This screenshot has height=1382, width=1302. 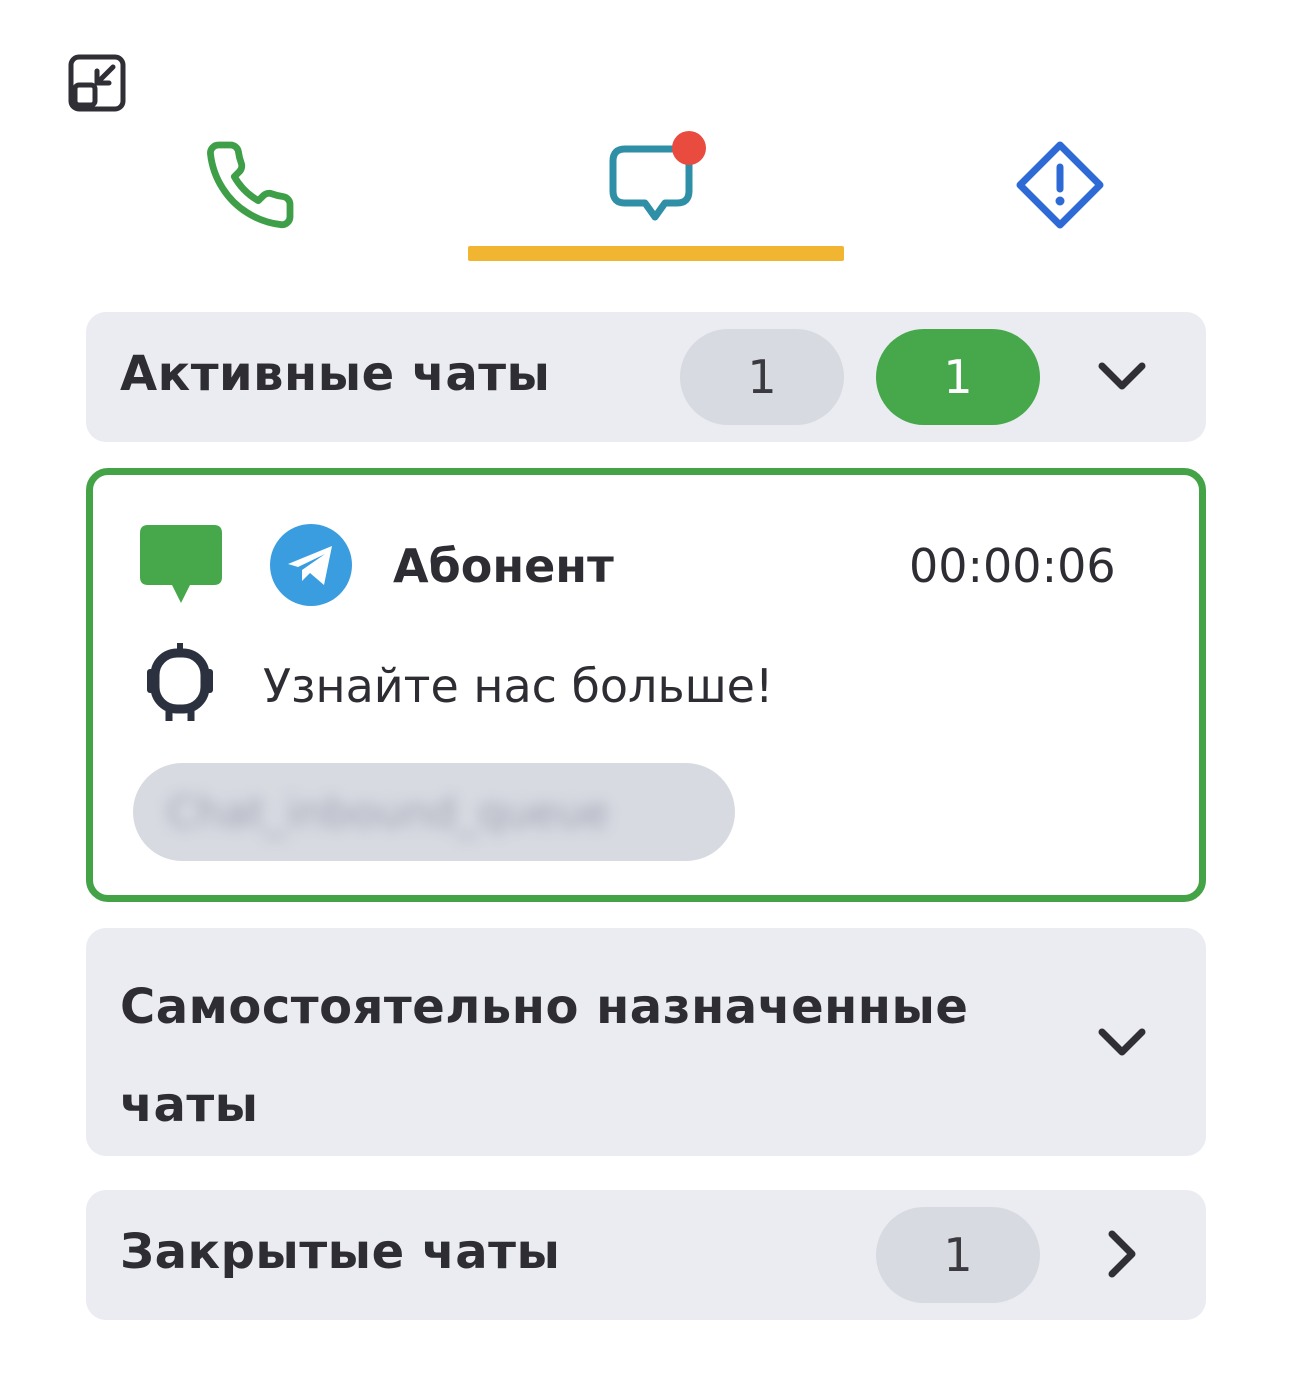 I want to click on section-self-assigned-chats: Самостоятельно назначенные чаты, so click(x=646, y=1042).